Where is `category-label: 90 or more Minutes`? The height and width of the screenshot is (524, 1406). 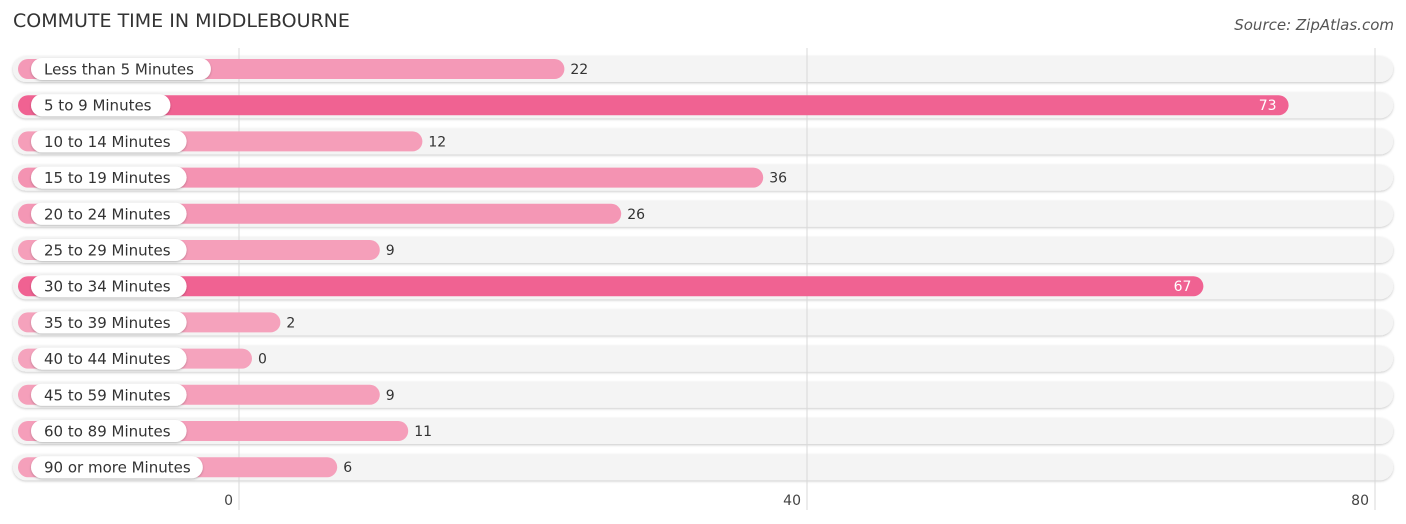
category-label: 90 or more Minutes is located at coordinates (117, 468).